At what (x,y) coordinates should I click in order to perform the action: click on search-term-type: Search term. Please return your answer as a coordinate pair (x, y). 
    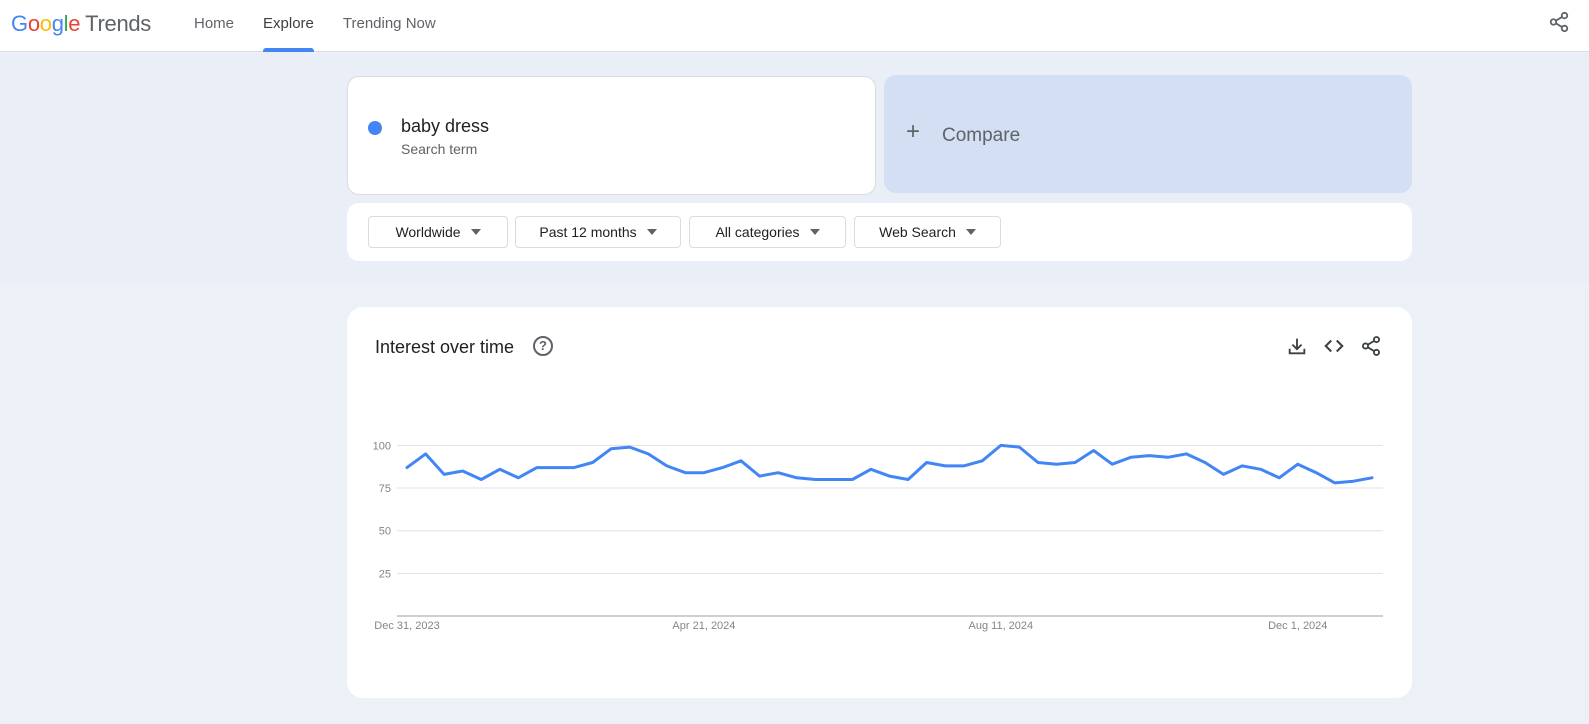
    Looking at the image, I should click on (439, 149).